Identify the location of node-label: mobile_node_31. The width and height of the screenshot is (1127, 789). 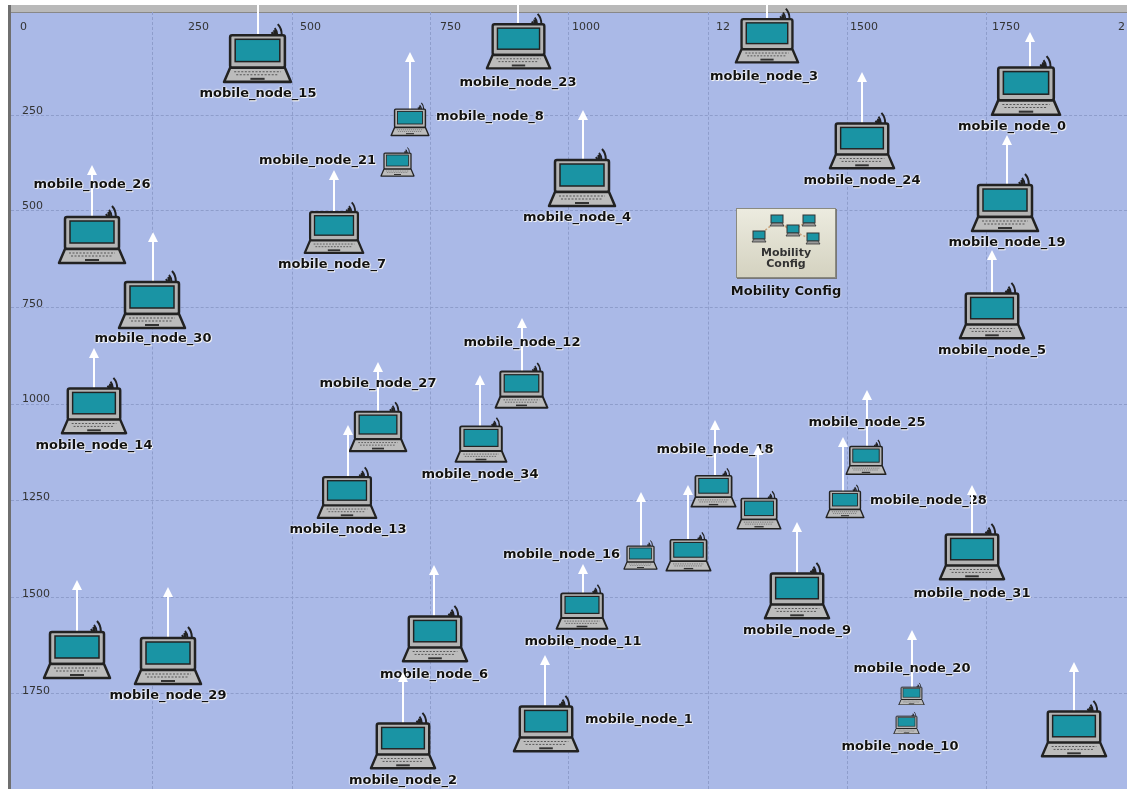
(972, 592).